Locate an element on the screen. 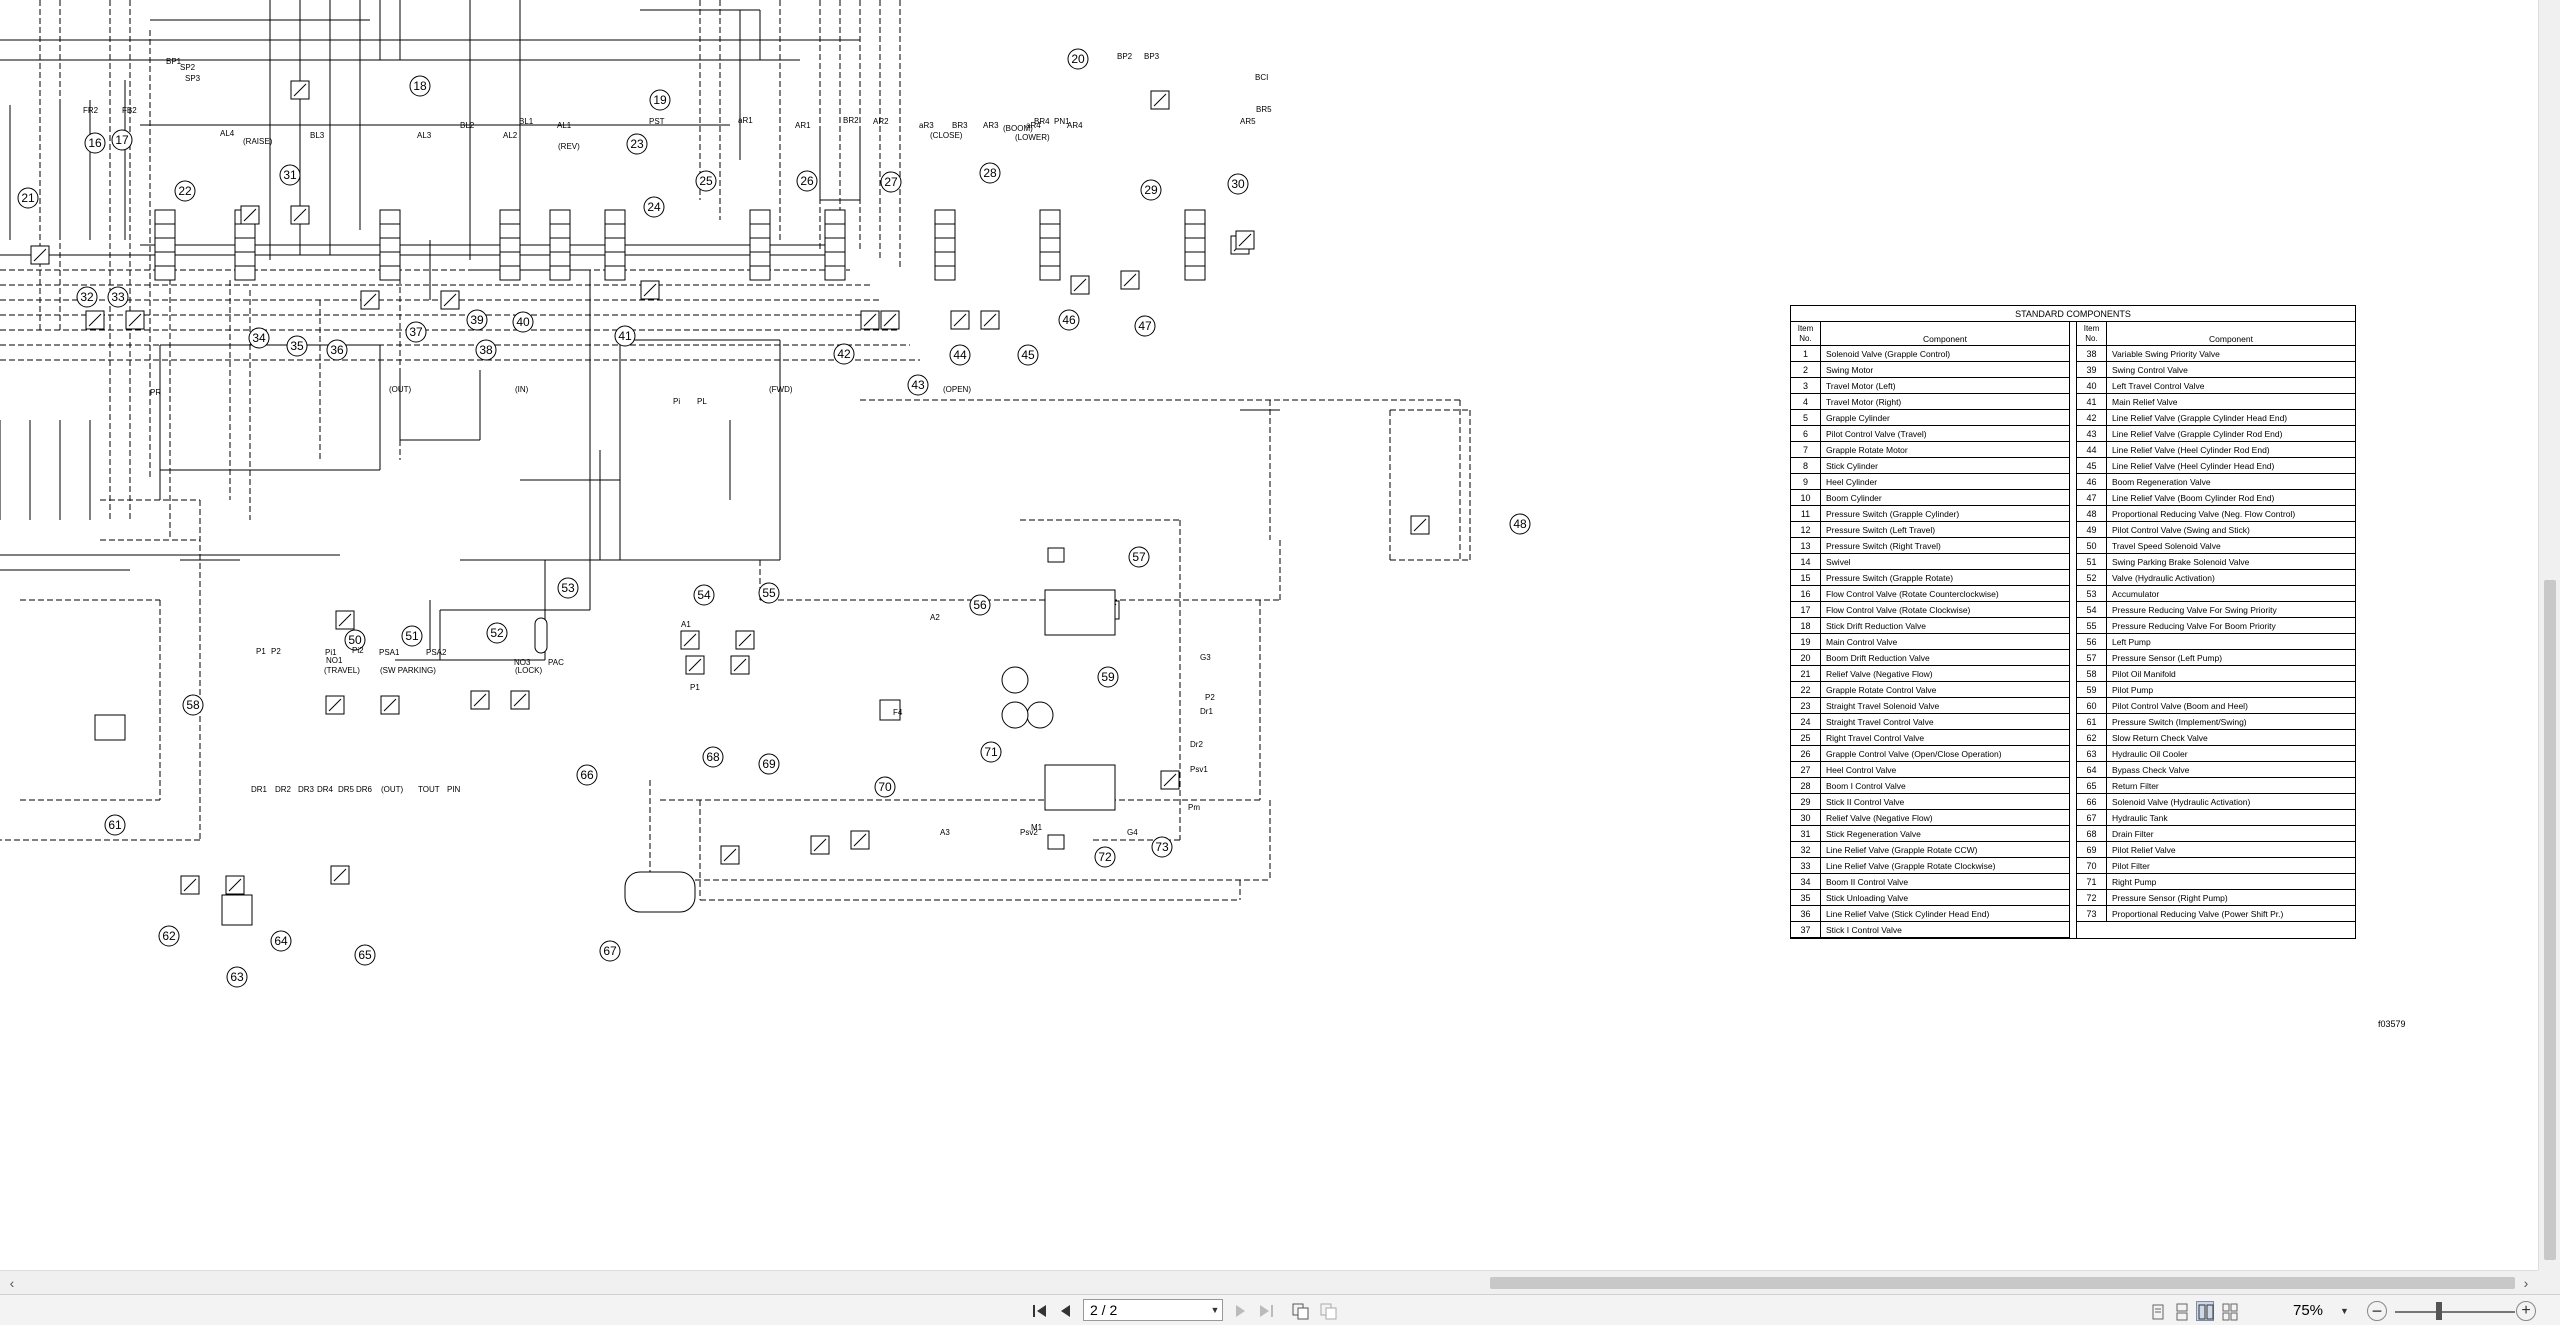  item-number: 70 is located at coordinates (2092, 865).